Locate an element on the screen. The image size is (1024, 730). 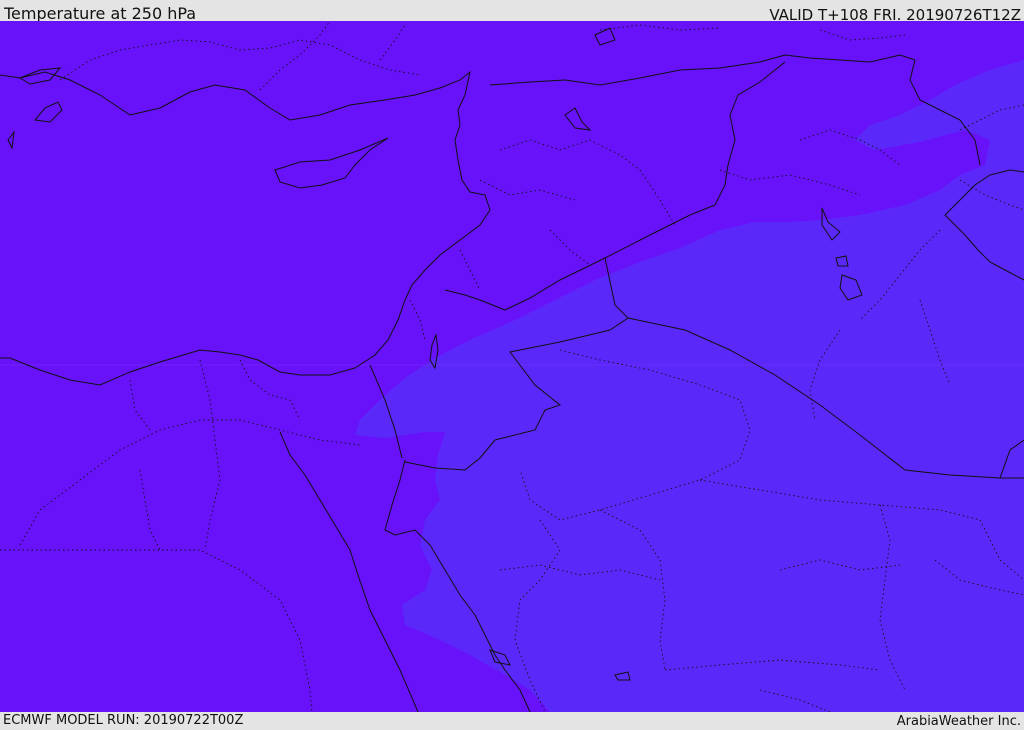
credit-label: ArabiaWeather Inc. is located at coordinates (958, 721).